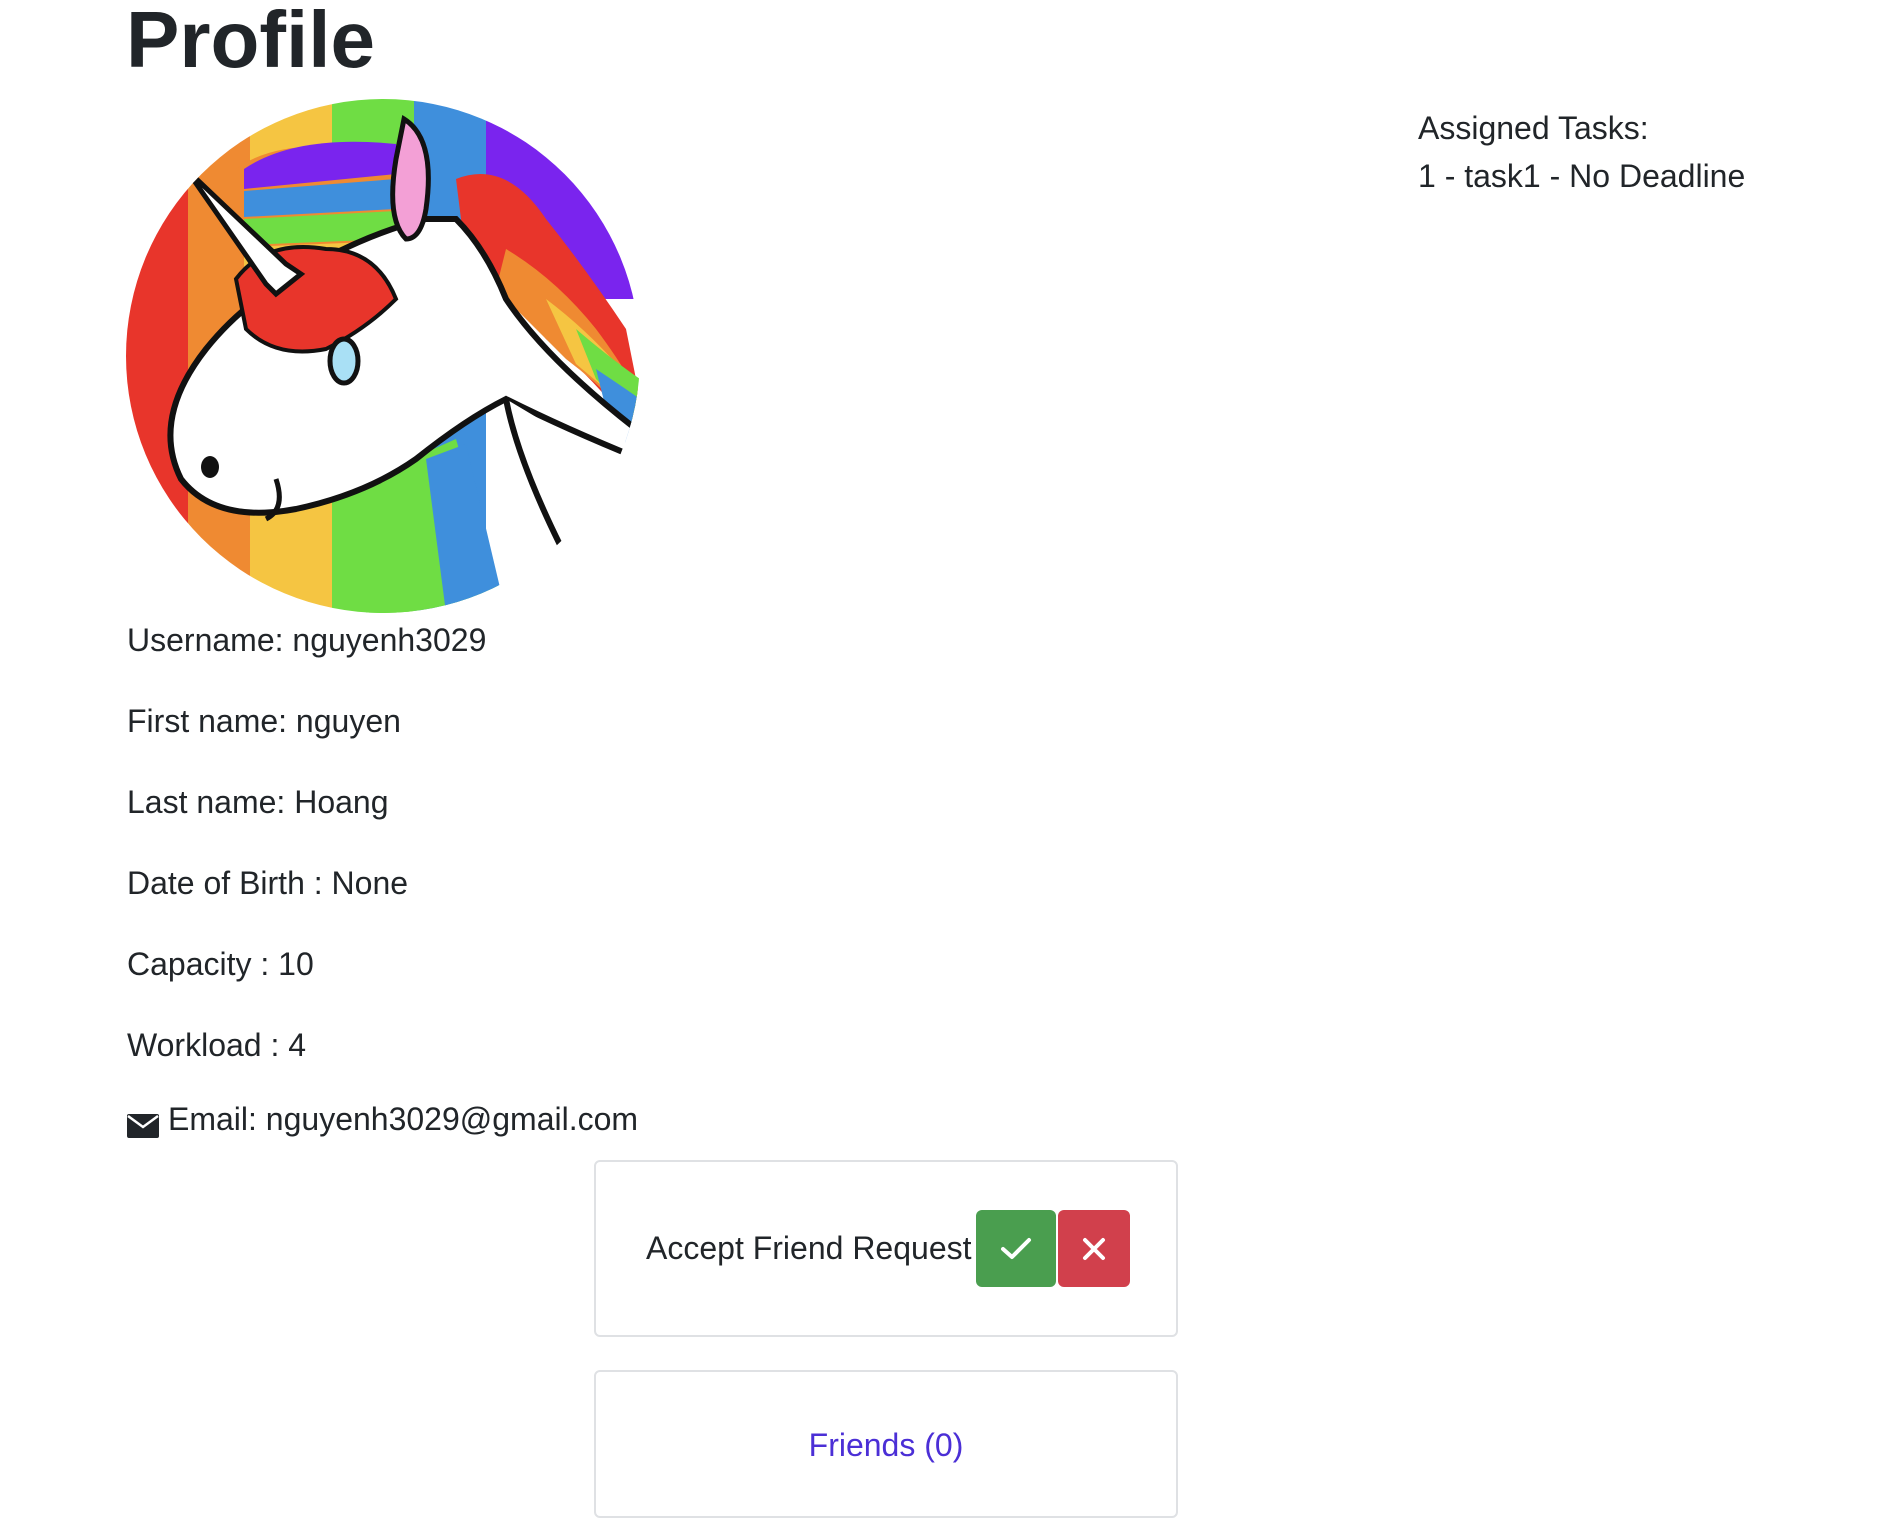  I want to click on email-field: Email: nguyenh3029@gmail.com, so click(403, 1119).